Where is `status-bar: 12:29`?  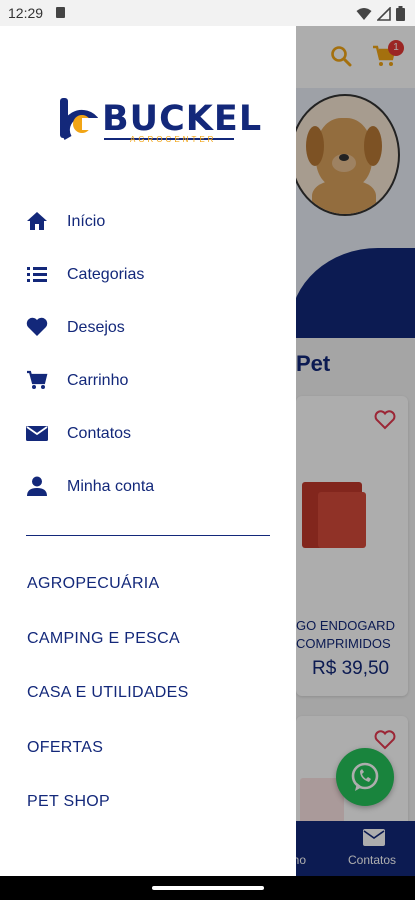 status-bar: 12:29 is located at coordinates (207, 13).